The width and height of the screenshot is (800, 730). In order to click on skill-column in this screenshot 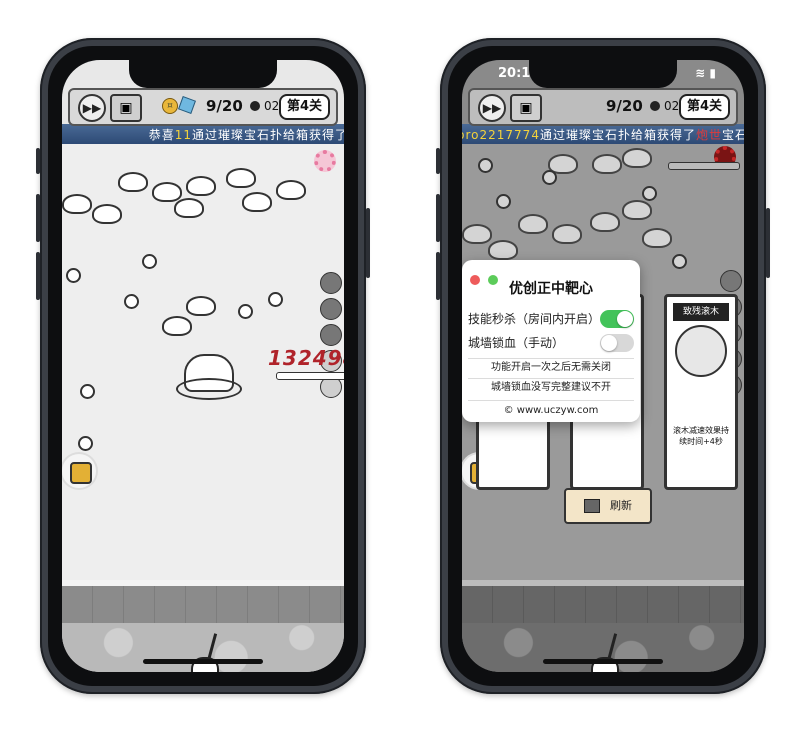, I will do `click(331, 337)`.